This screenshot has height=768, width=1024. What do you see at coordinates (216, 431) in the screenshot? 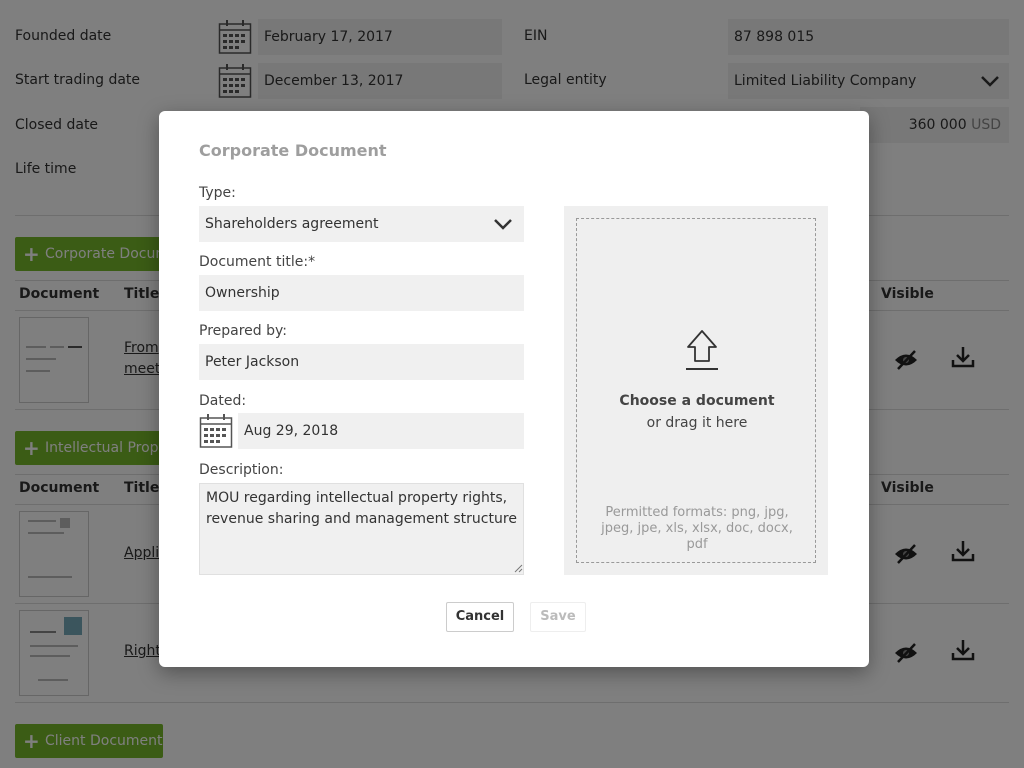
I see `calendar-icon` at bounding box center [216, 431].